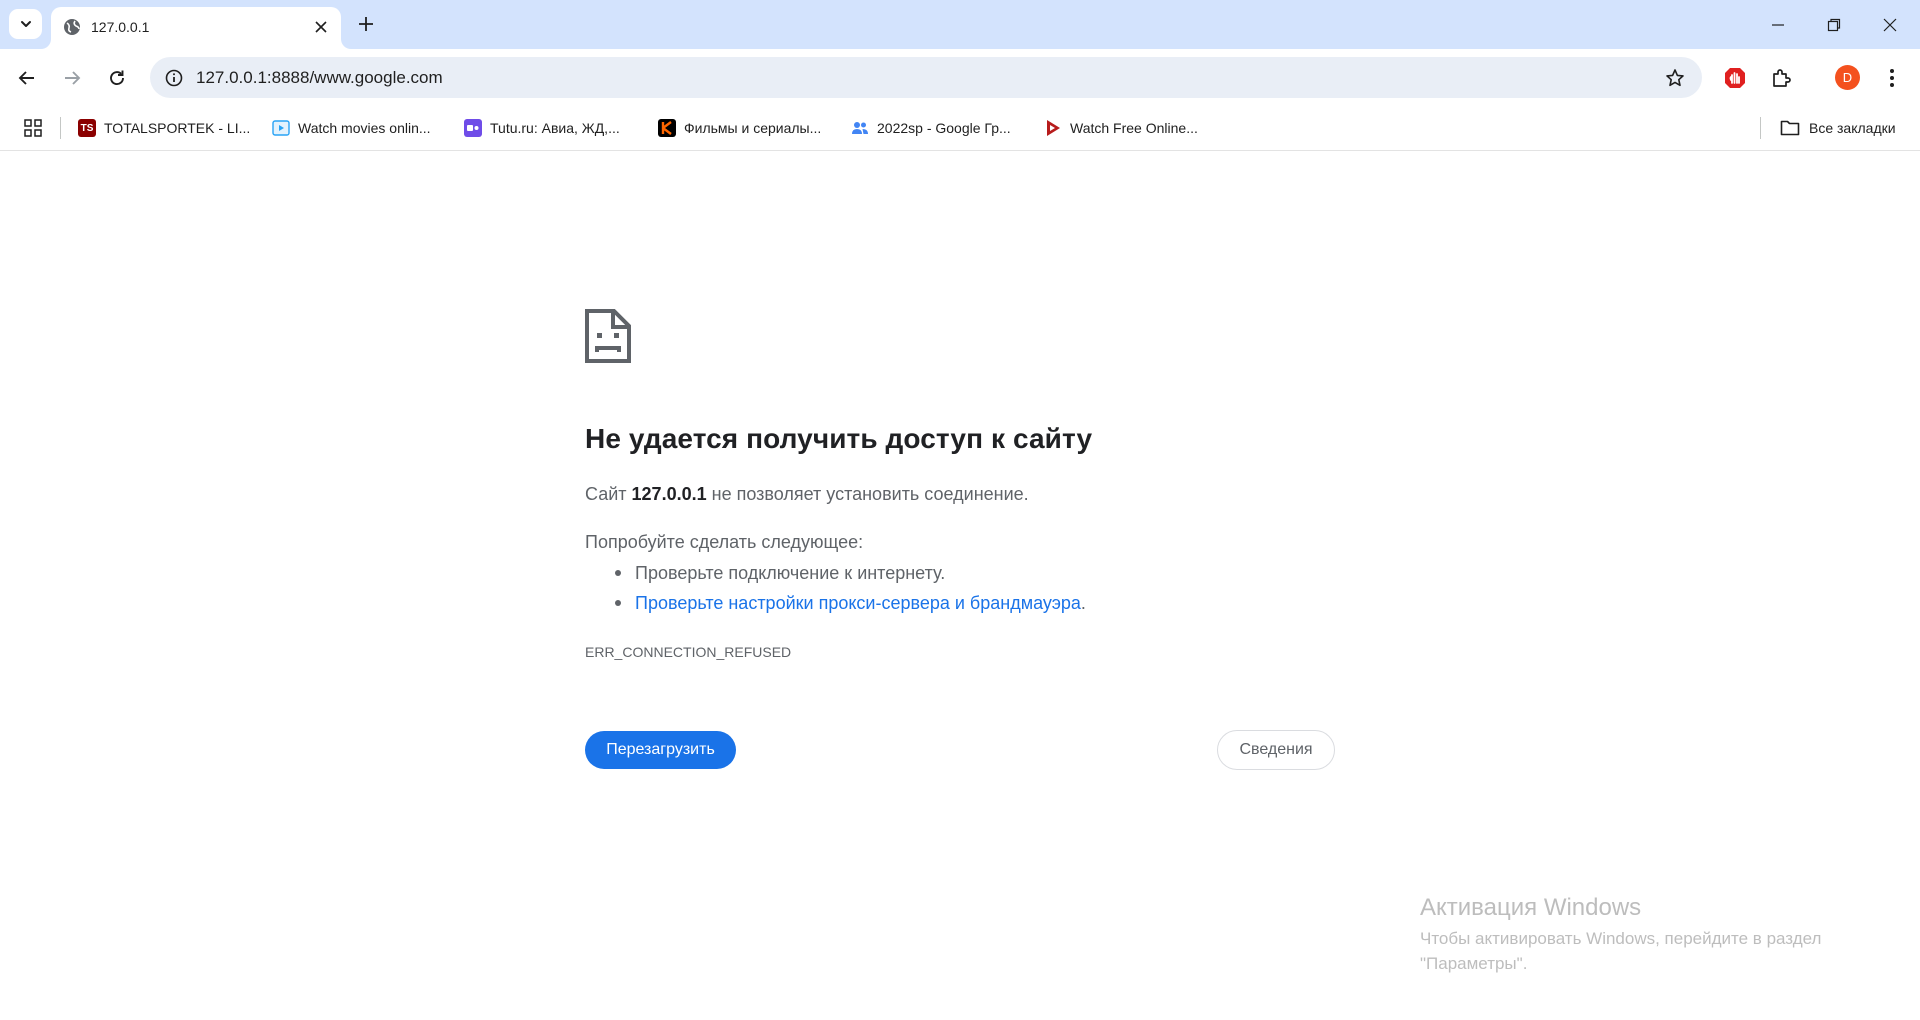 This screenshot has width=1920, height=1020. I want to click on profile-avatar: D, so click(1847, 77).